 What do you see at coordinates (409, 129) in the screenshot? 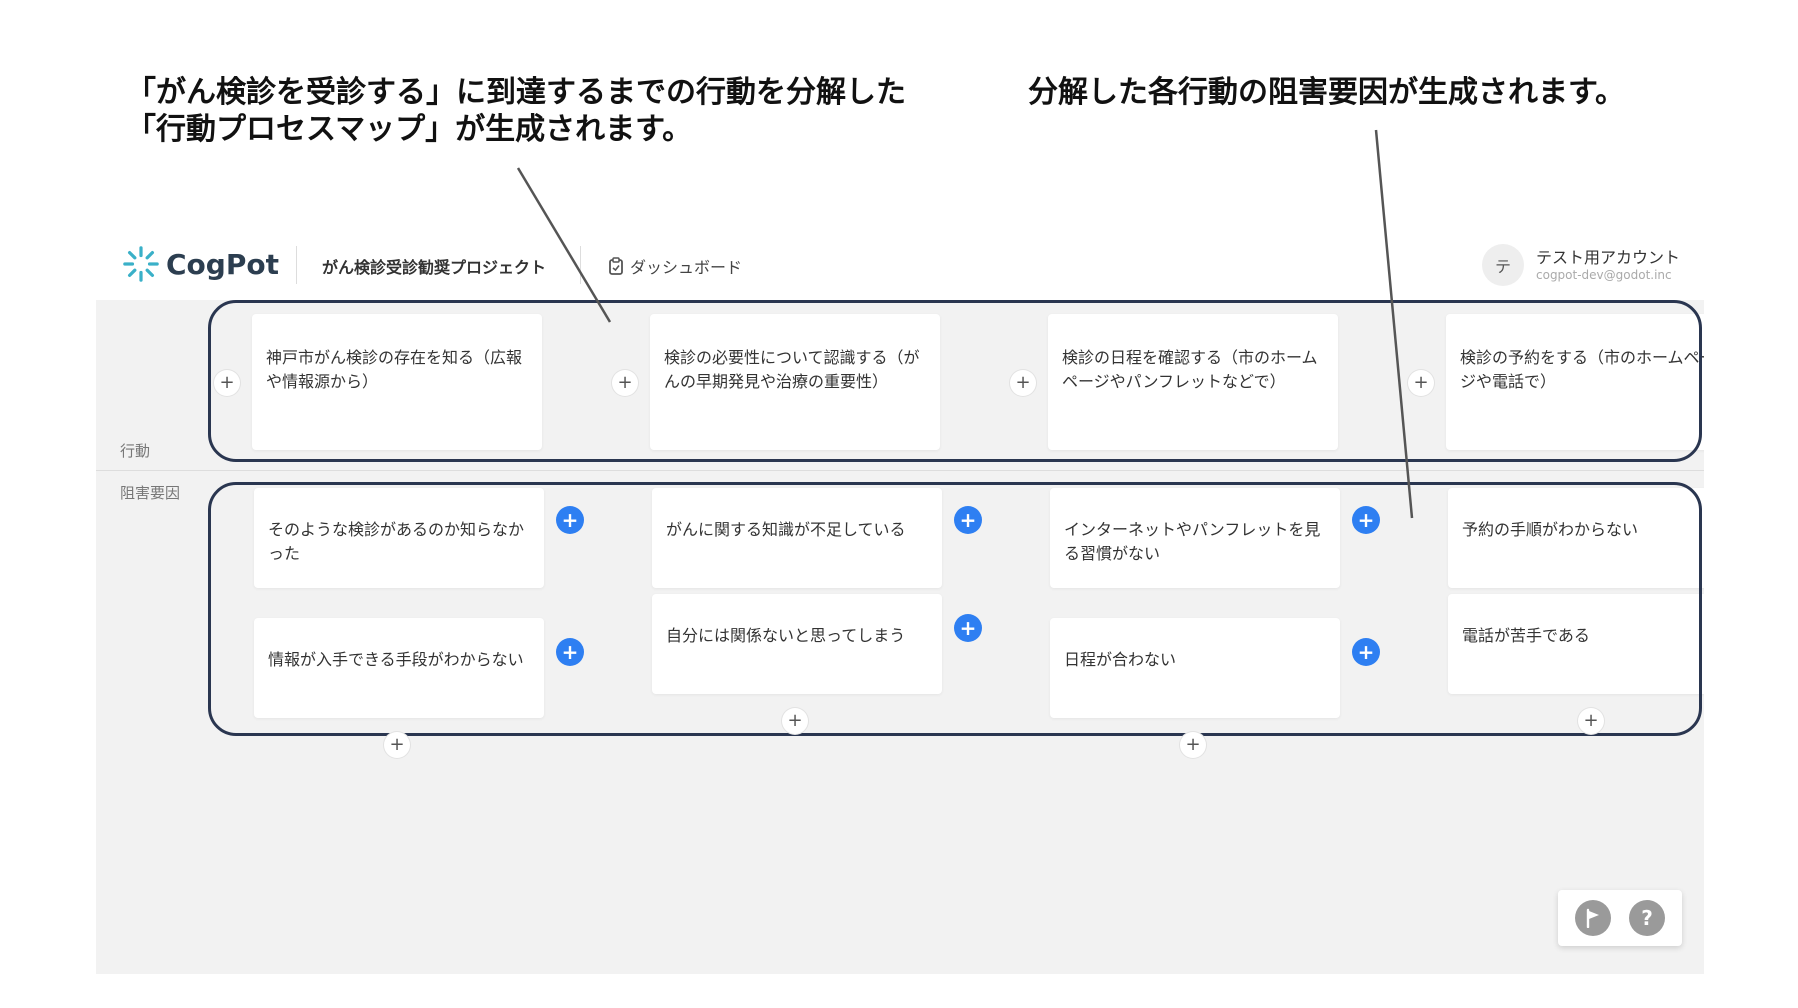
I see `caption-line-2: 「行動プロセスマップ」が生成されます。` at bounding box center [409, 129].